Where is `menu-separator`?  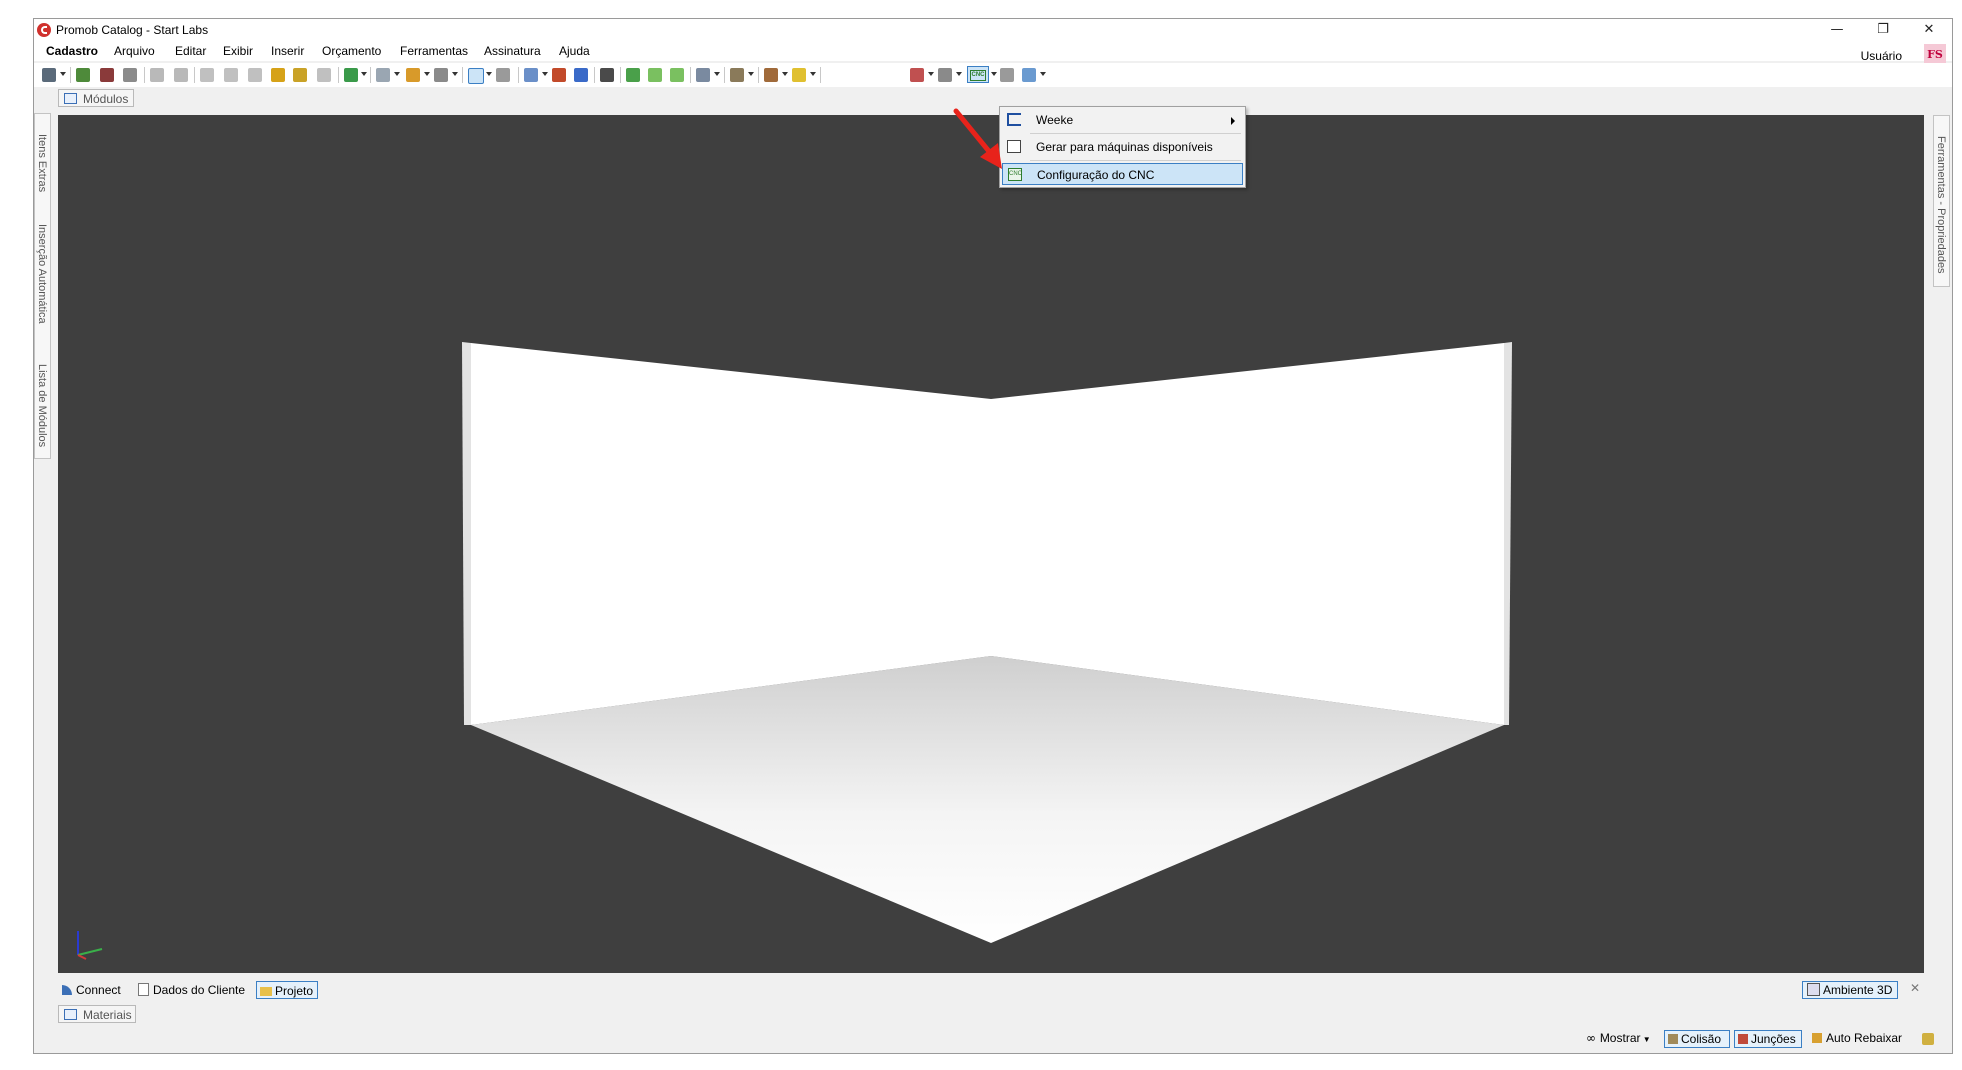 menu-separator is located at coordinates (1135, 160).